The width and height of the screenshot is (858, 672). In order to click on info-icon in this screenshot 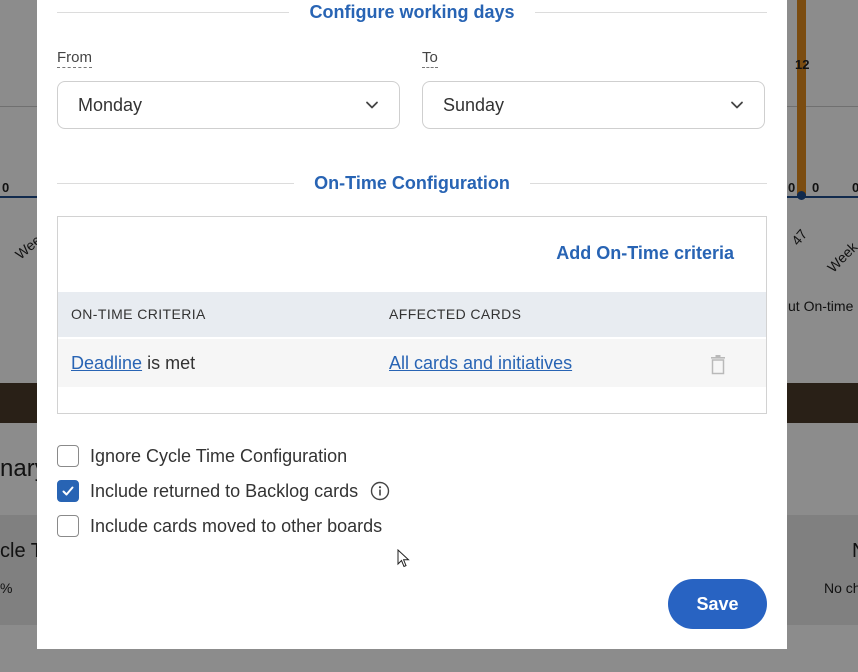, I will do `click(380, 491)`.